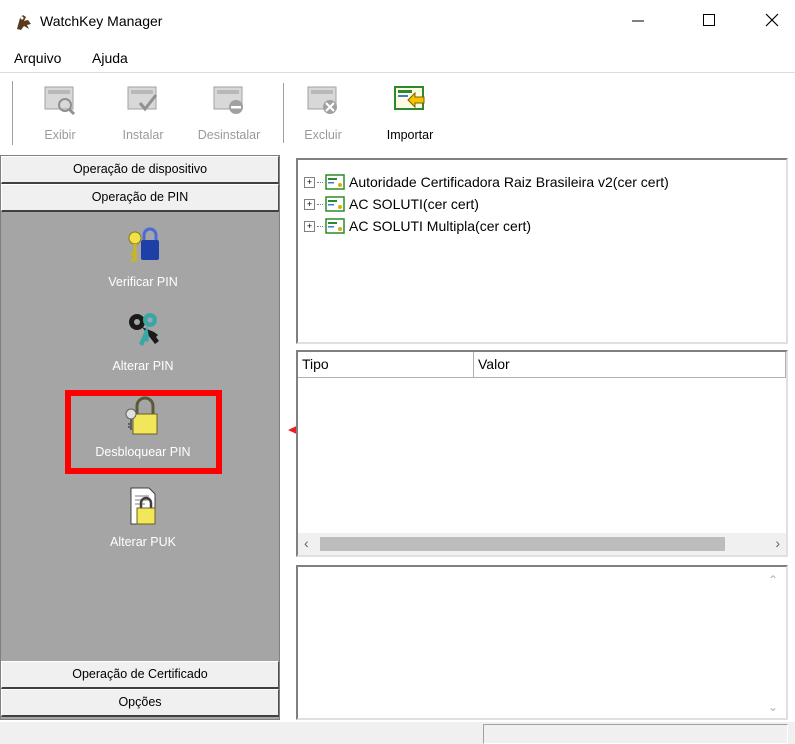  Describe the element at coordinates (101, 21) in the screenshot. I see `window-title: WatchKey Manager` at that location.